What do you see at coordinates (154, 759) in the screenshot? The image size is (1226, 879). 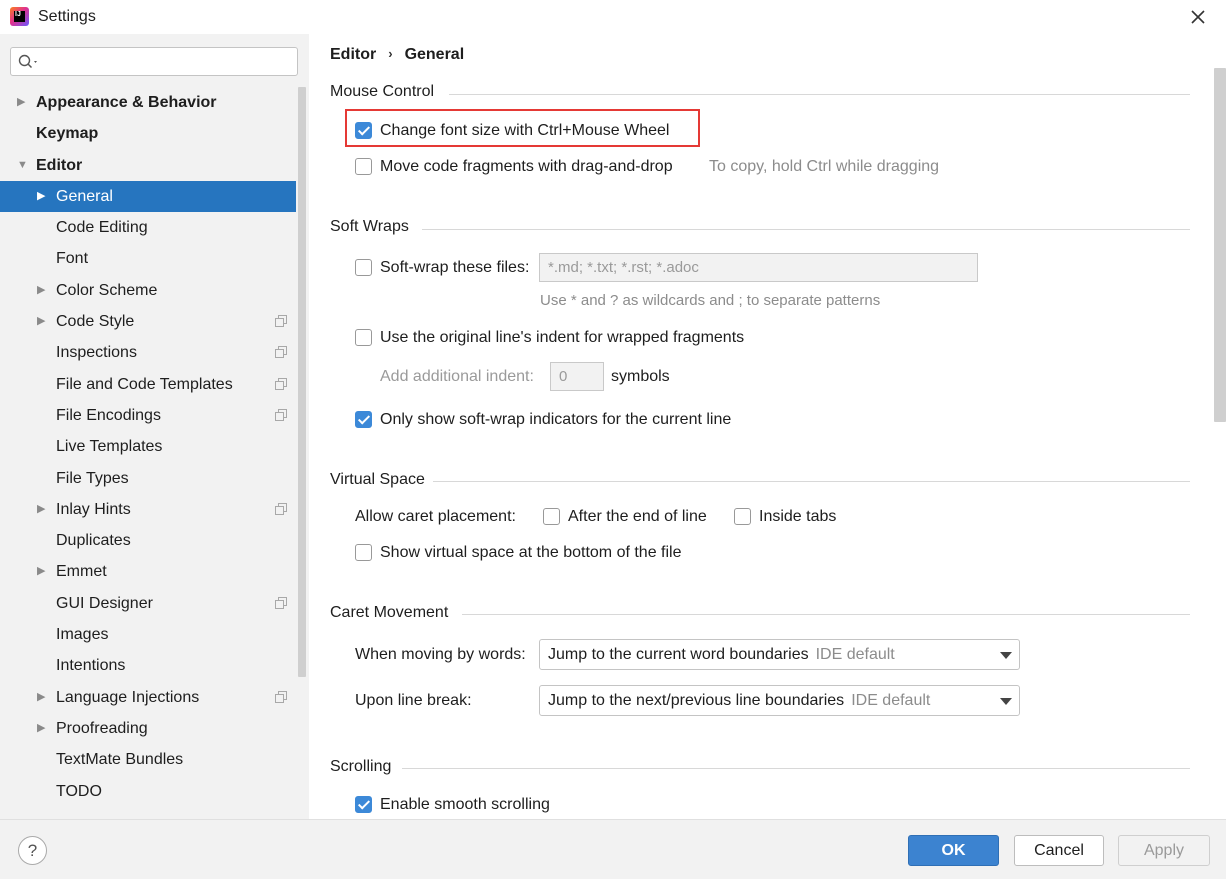 I see `tree-item-textmate-bundles: TextMate Bundles` at bounding box center [154, 759].